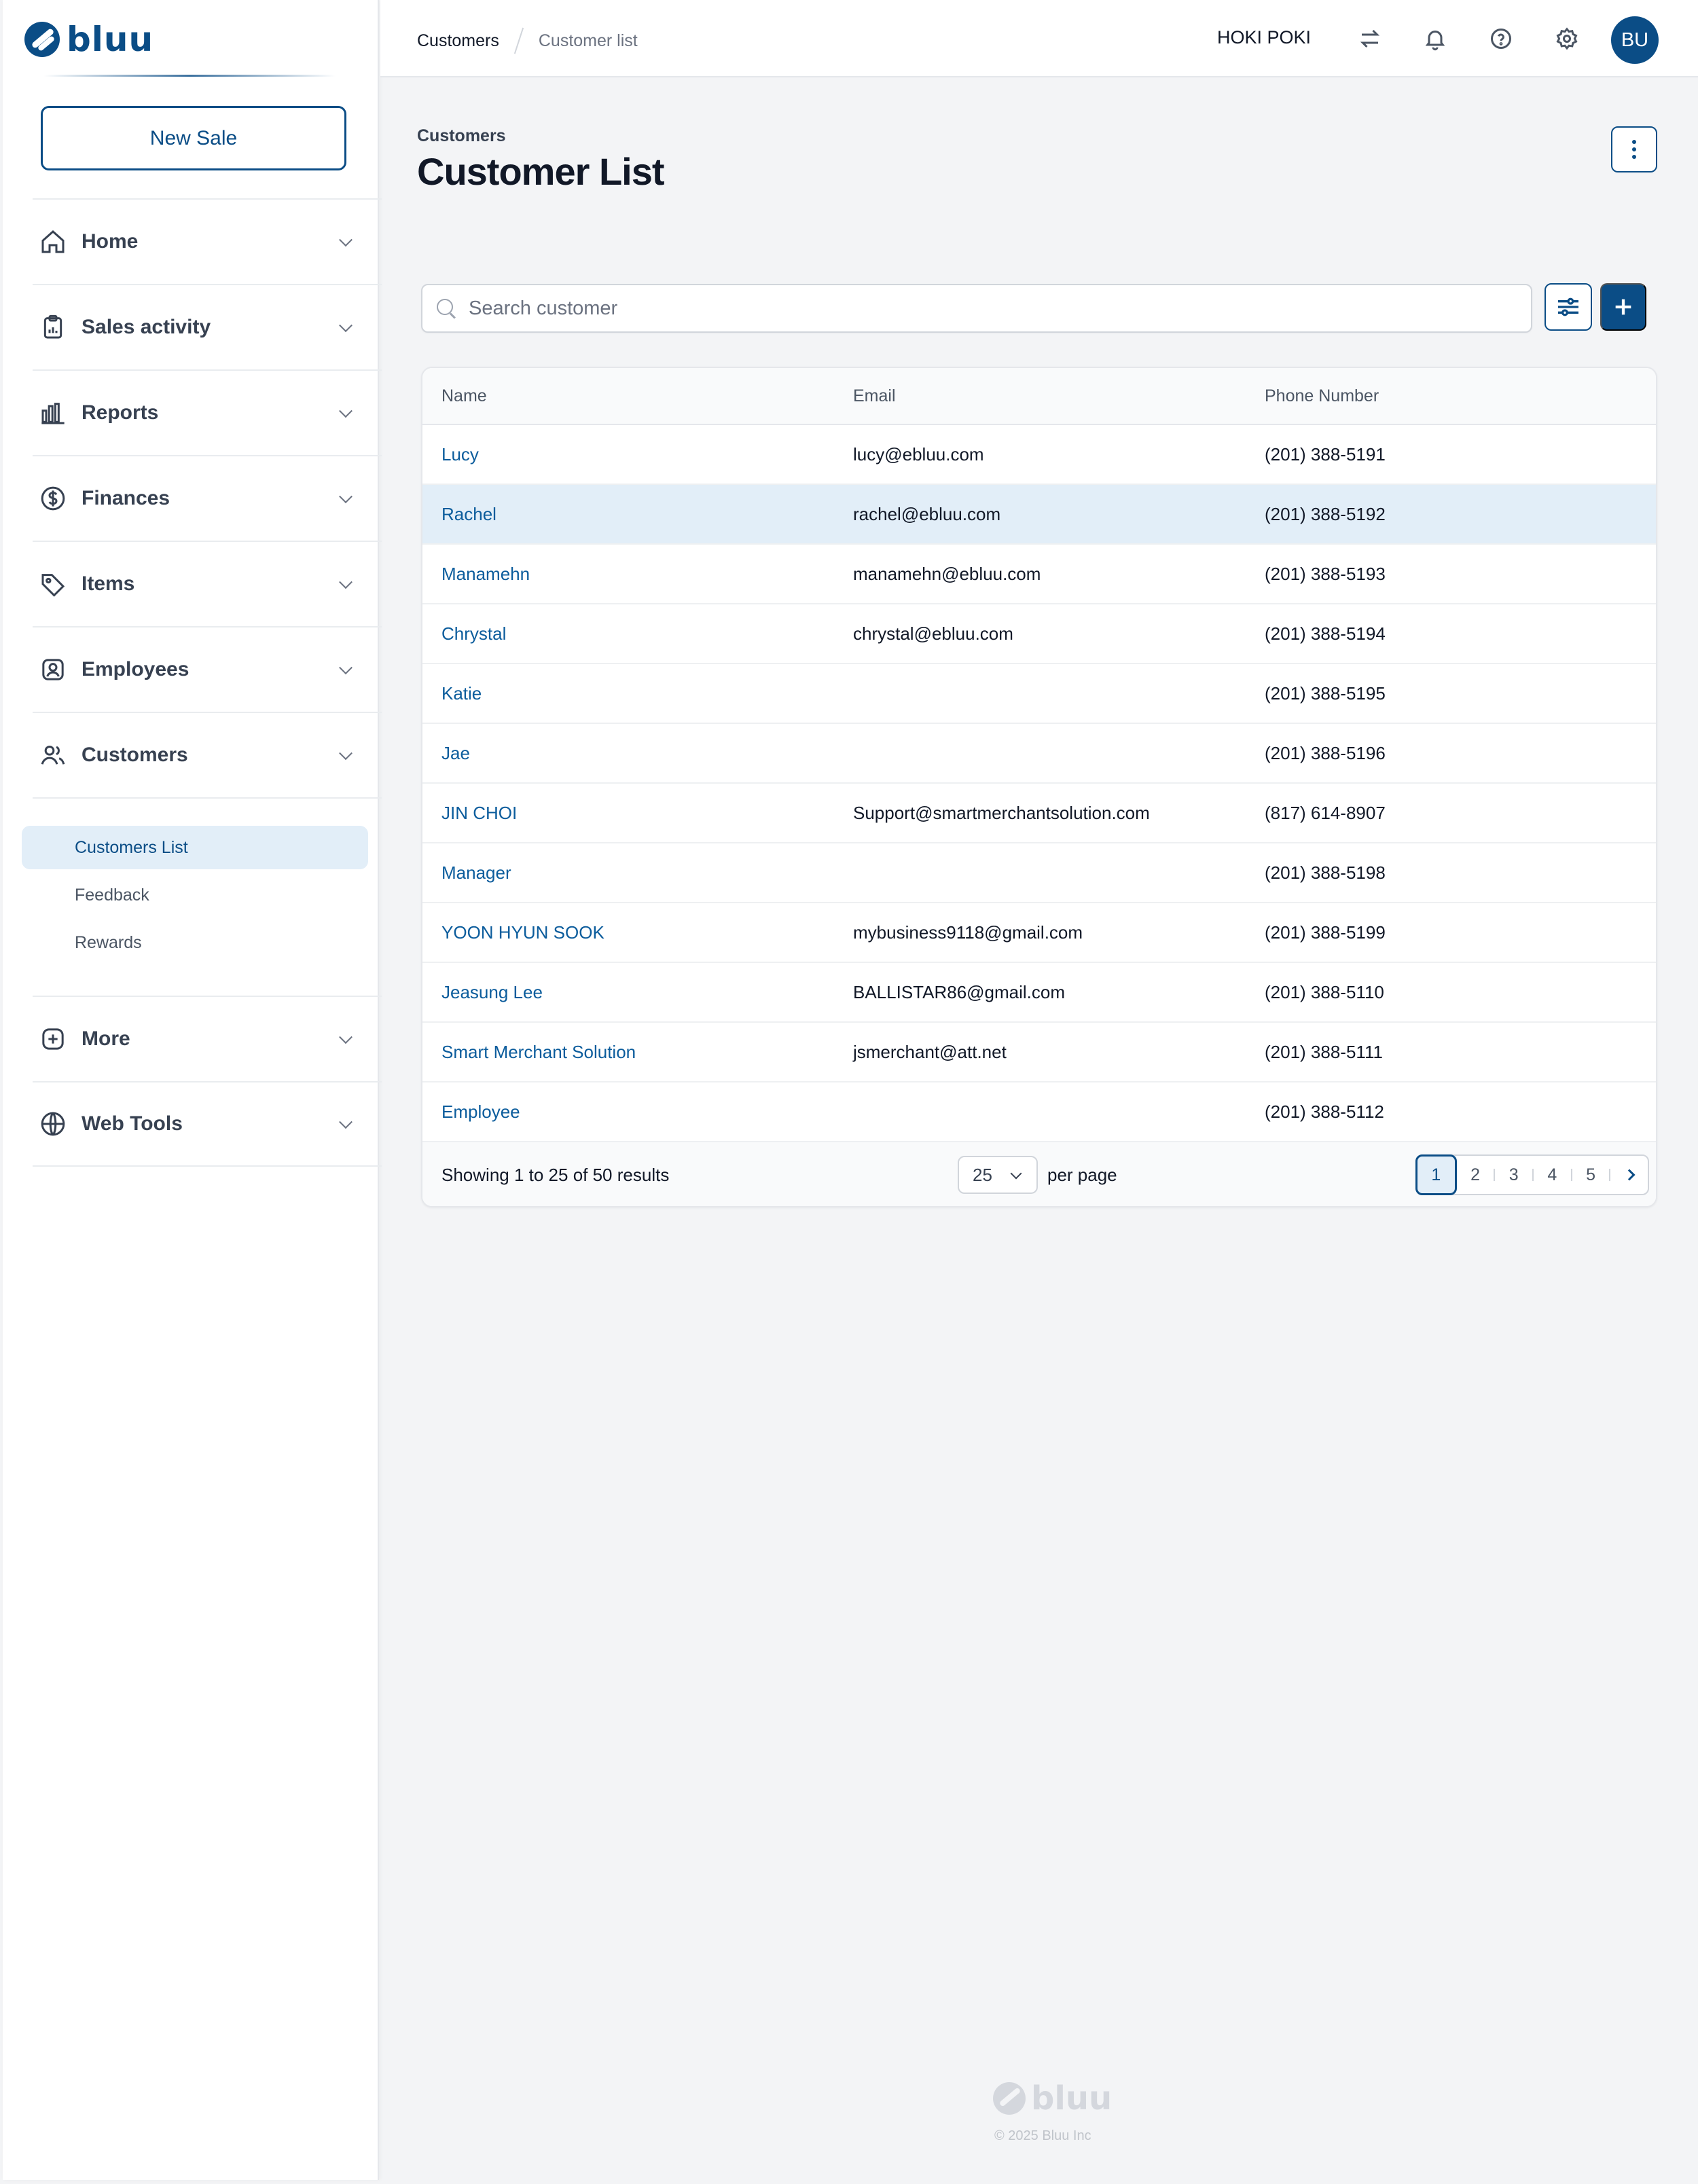  I want to click on customer-phone: (201) 388-5195, so click(1325, 693).